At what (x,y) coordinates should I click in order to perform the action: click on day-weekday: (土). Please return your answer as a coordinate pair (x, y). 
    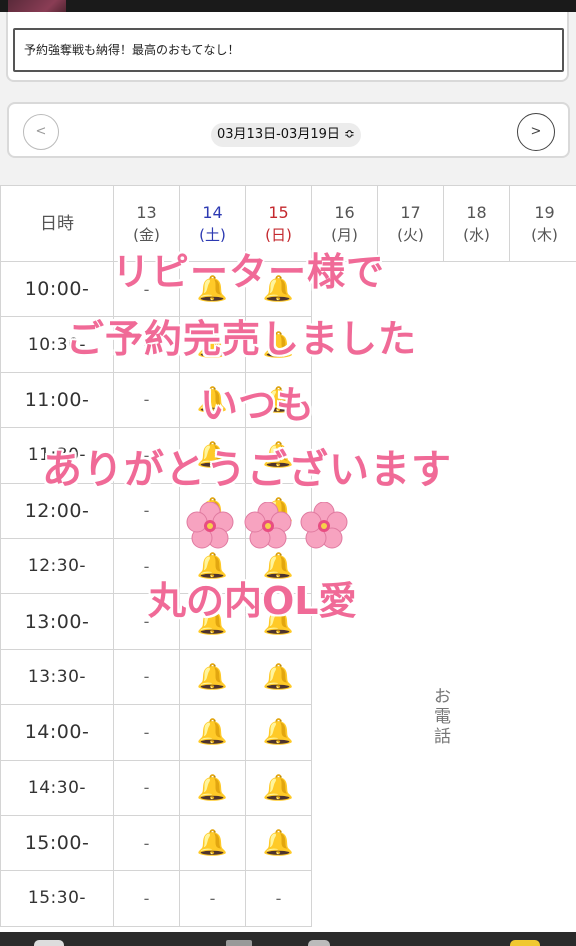
    Looking at the image, I should click on (212, 234).